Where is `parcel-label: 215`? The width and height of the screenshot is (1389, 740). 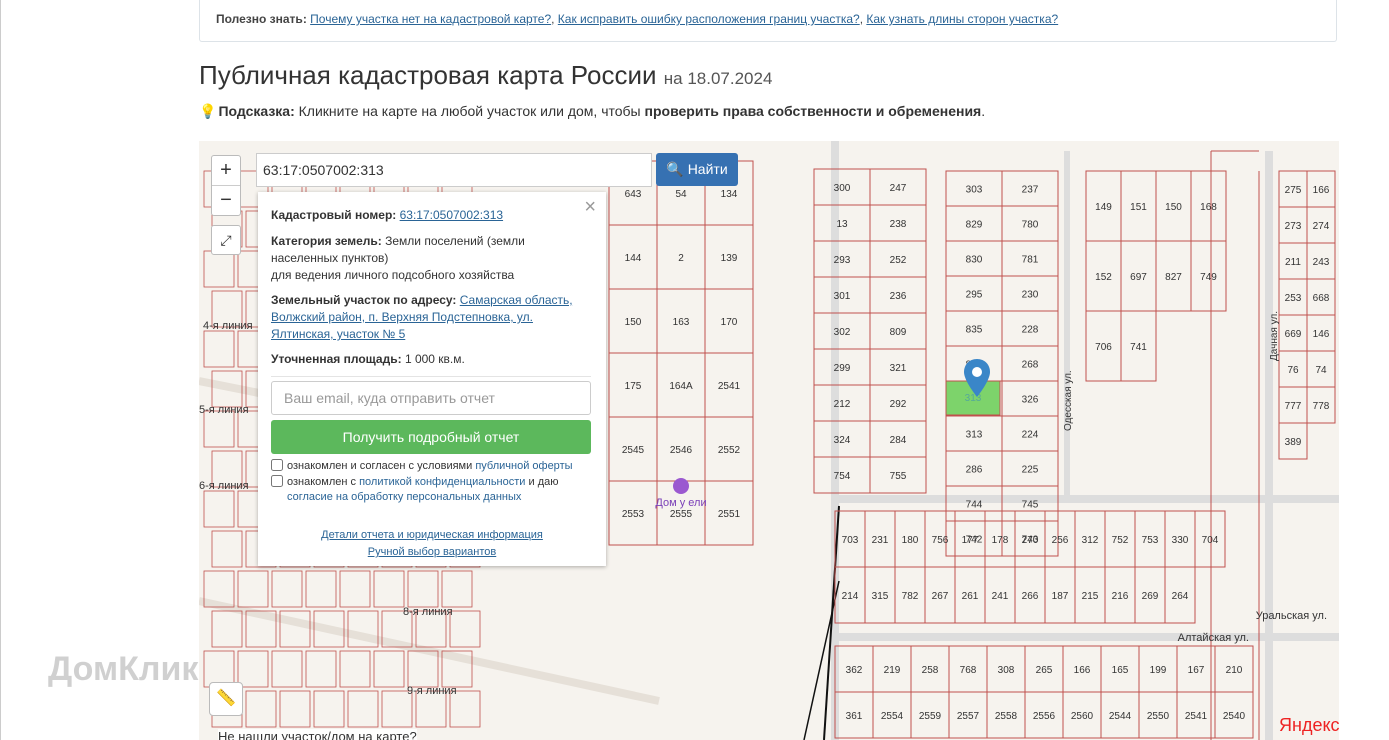
parcel-label: 215 is located at coordinates (1090, 596).